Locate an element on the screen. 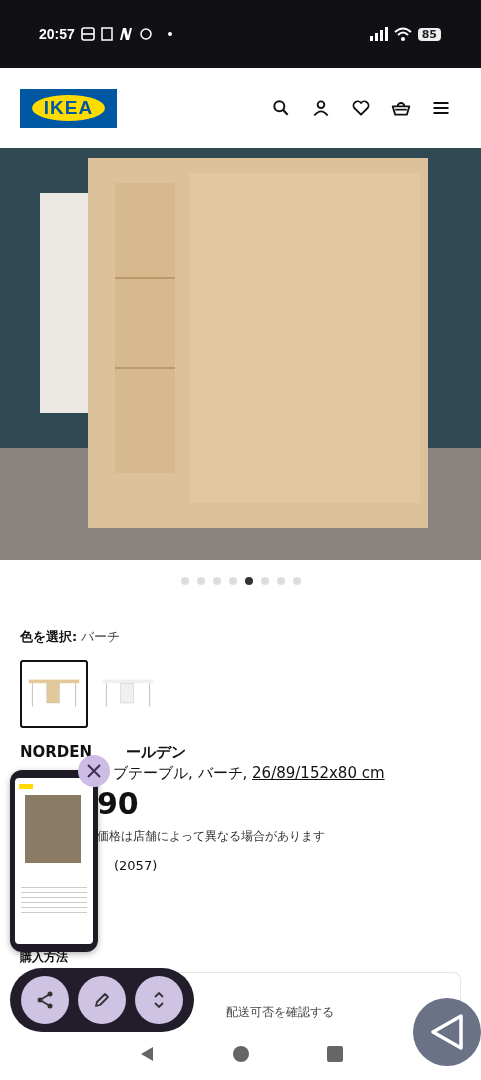 This screenshot has height=1080, width=481. copy-icon is located at coordinates (106, 34).